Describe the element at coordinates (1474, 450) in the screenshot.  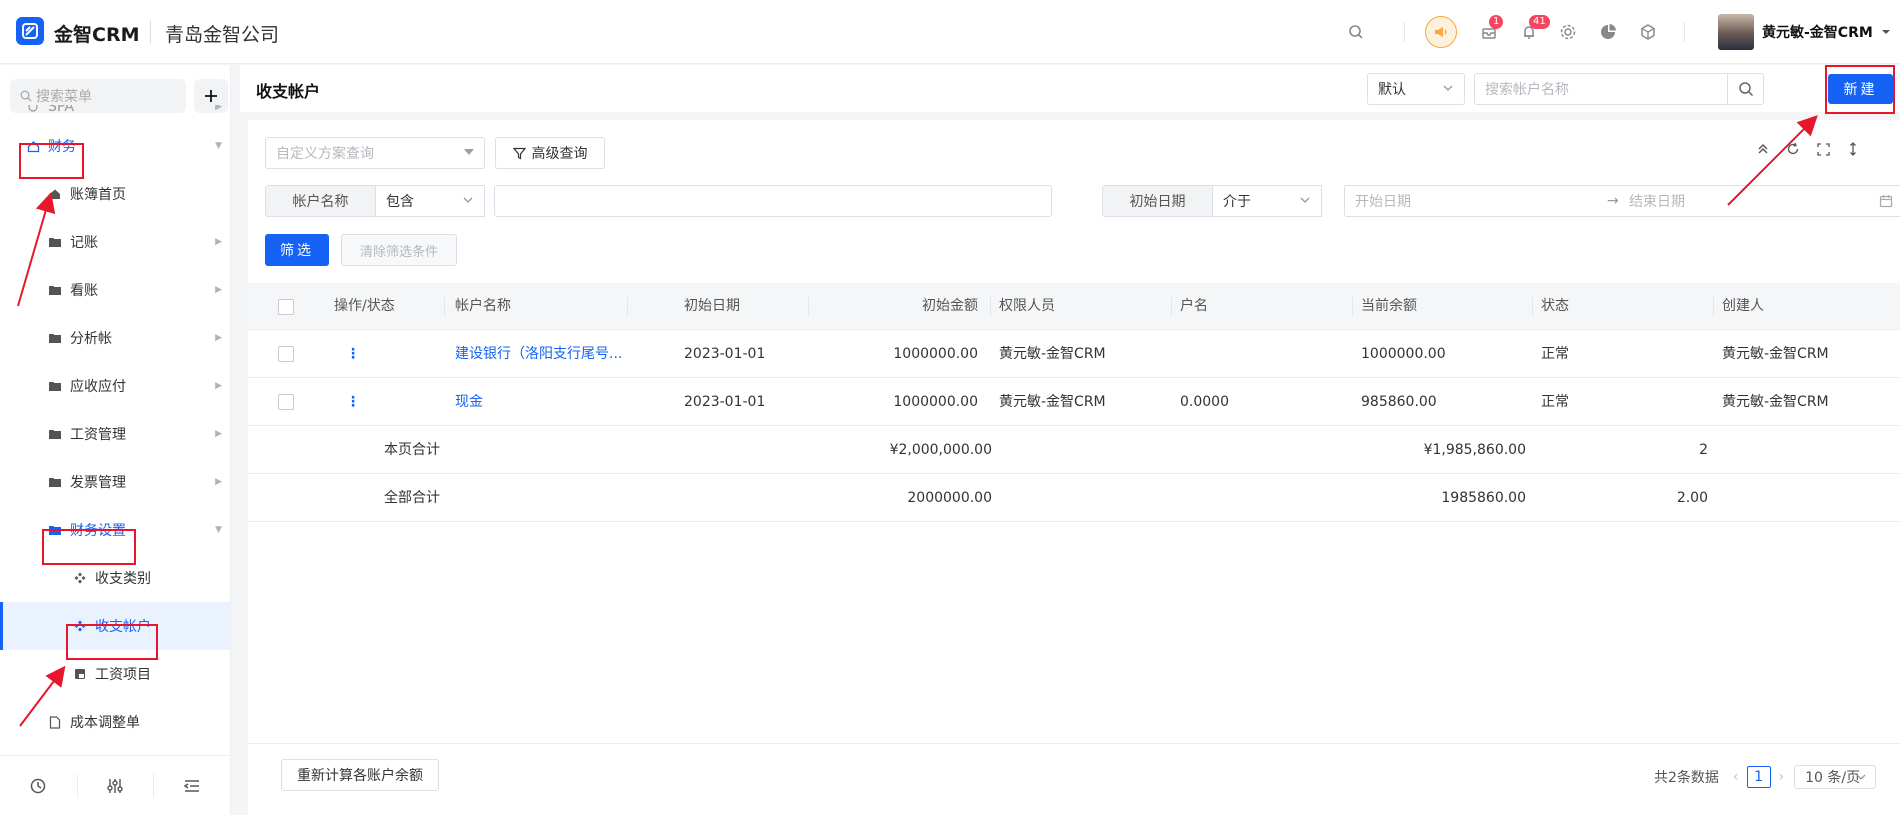
I see `page-total-balance: ¥1,985,860.00` at that location.